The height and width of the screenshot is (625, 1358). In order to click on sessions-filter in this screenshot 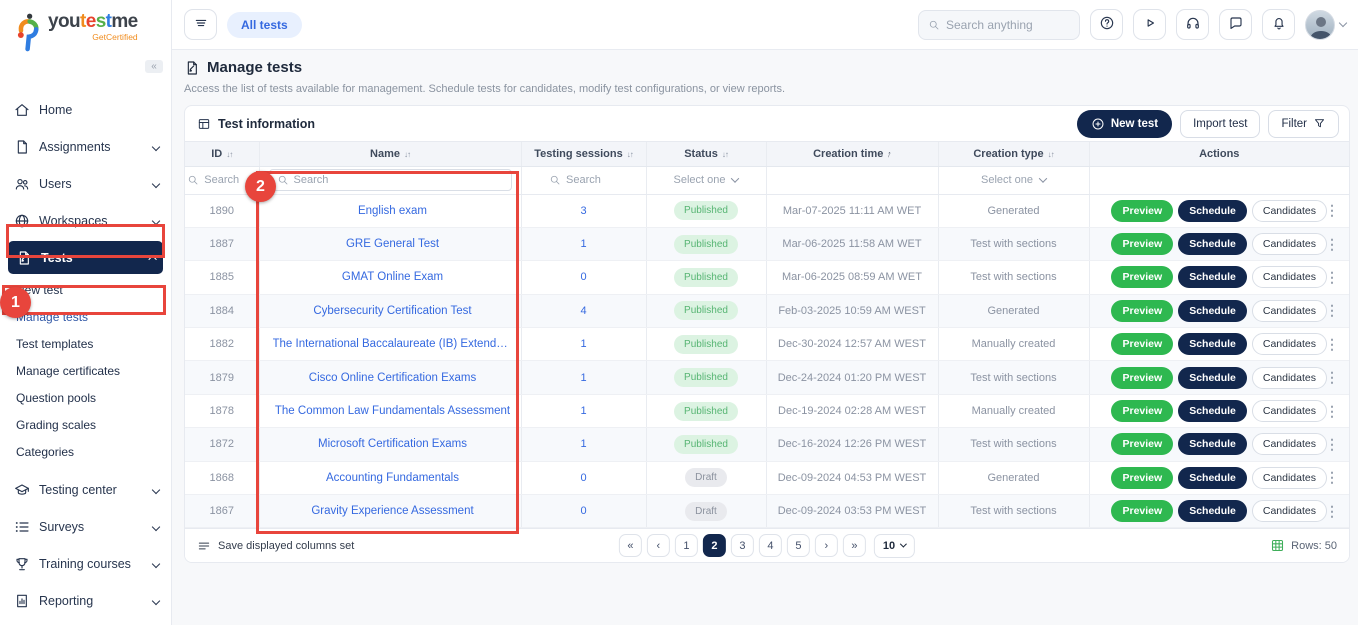, I will do `click(584, 180)`.